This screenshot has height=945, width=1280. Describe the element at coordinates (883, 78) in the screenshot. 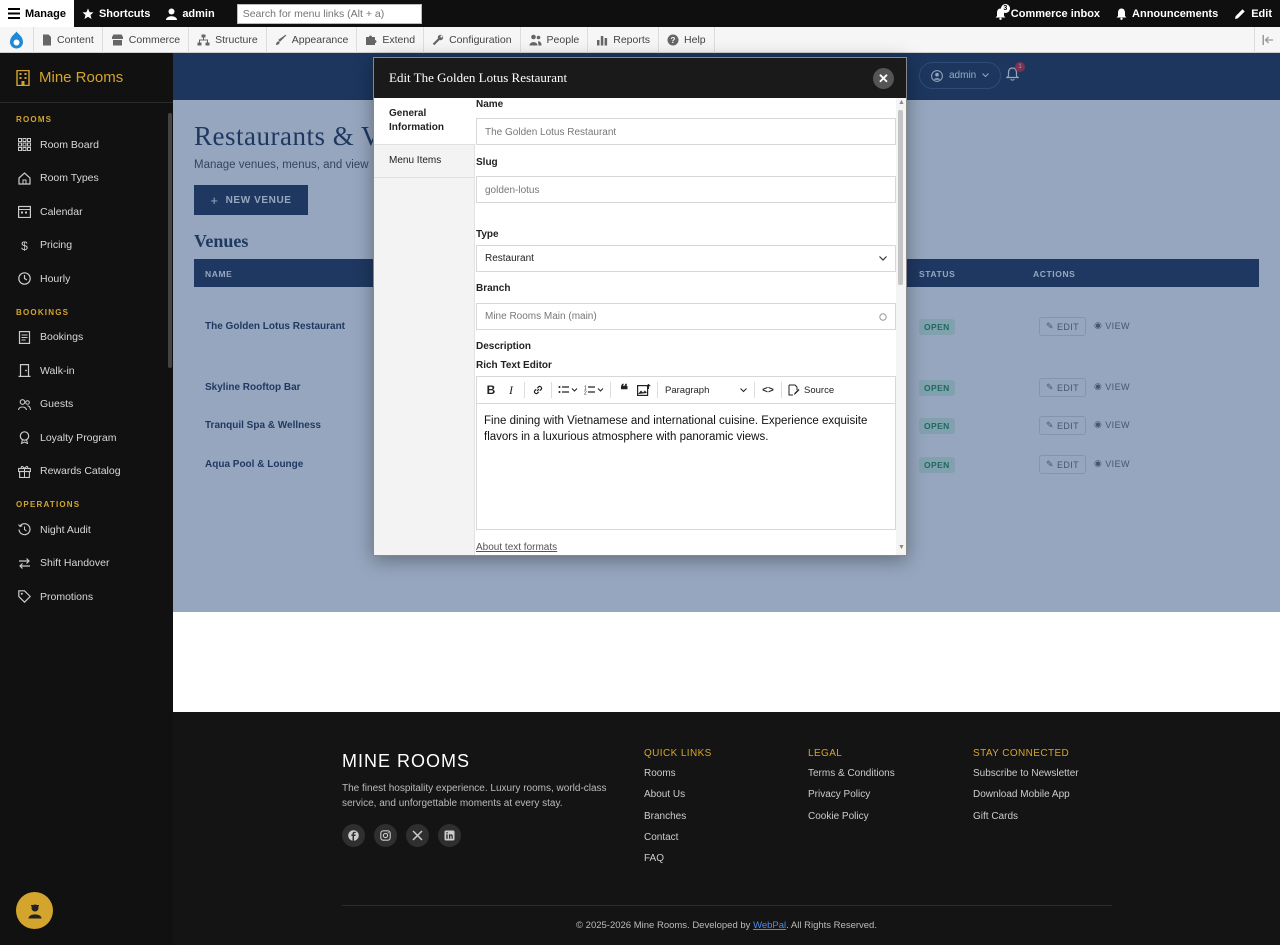

I see `close-button: ✕` at that location.